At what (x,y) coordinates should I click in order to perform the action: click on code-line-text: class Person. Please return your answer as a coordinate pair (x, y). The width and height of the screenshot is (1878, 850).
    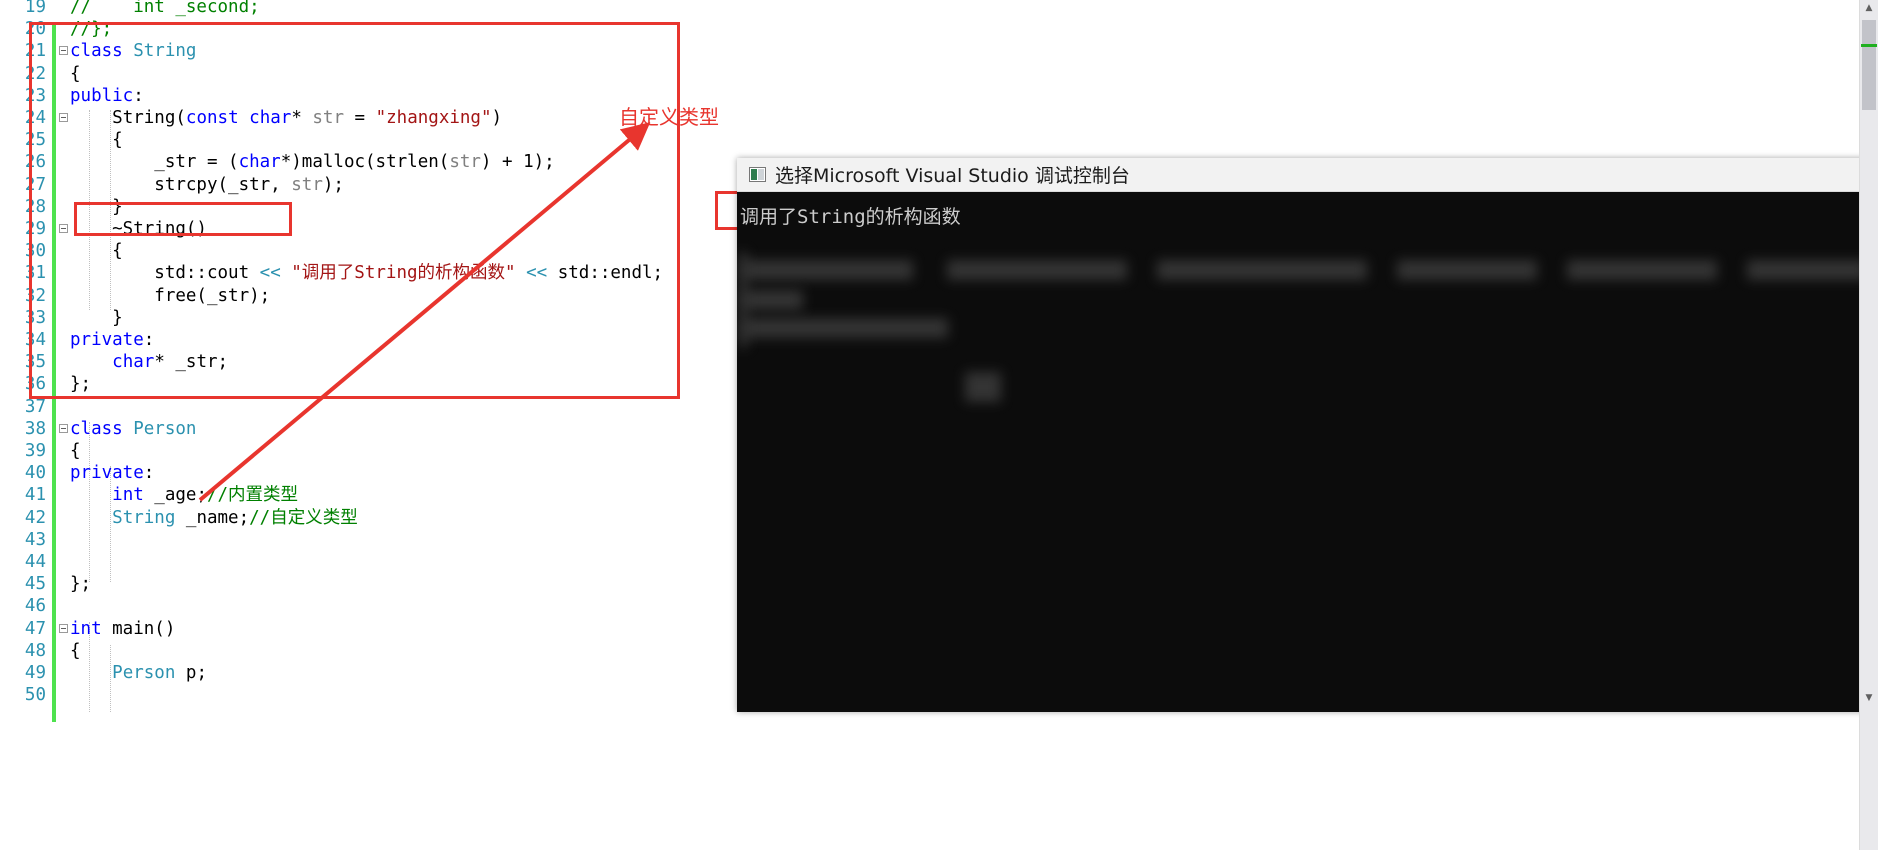
    Looking at the image, I should click on (133, 428).